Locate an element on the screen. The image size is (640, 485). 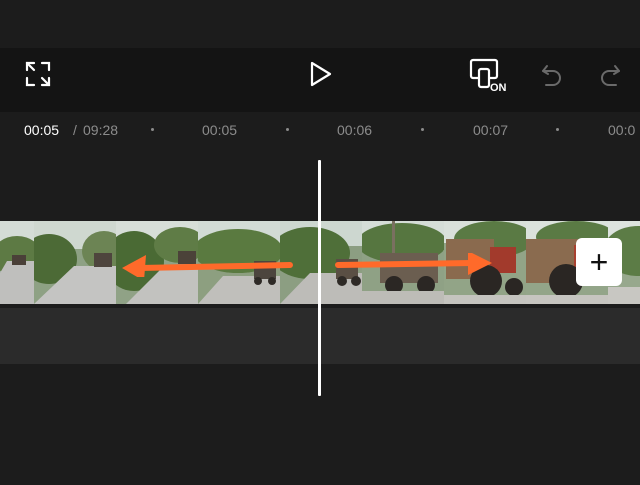
screen-on-icon: ON is located at coordinates (488, 76).